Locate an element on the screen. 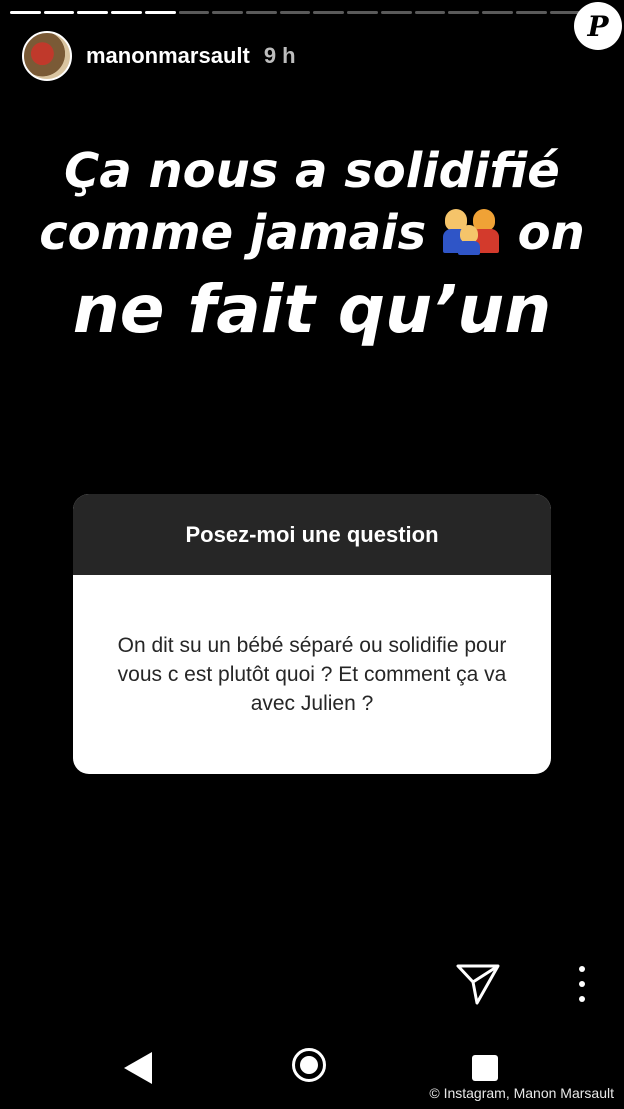 The width and height of the screenshot is (624, 1109). family-emoji-icon is located at coordinates (471, 229).